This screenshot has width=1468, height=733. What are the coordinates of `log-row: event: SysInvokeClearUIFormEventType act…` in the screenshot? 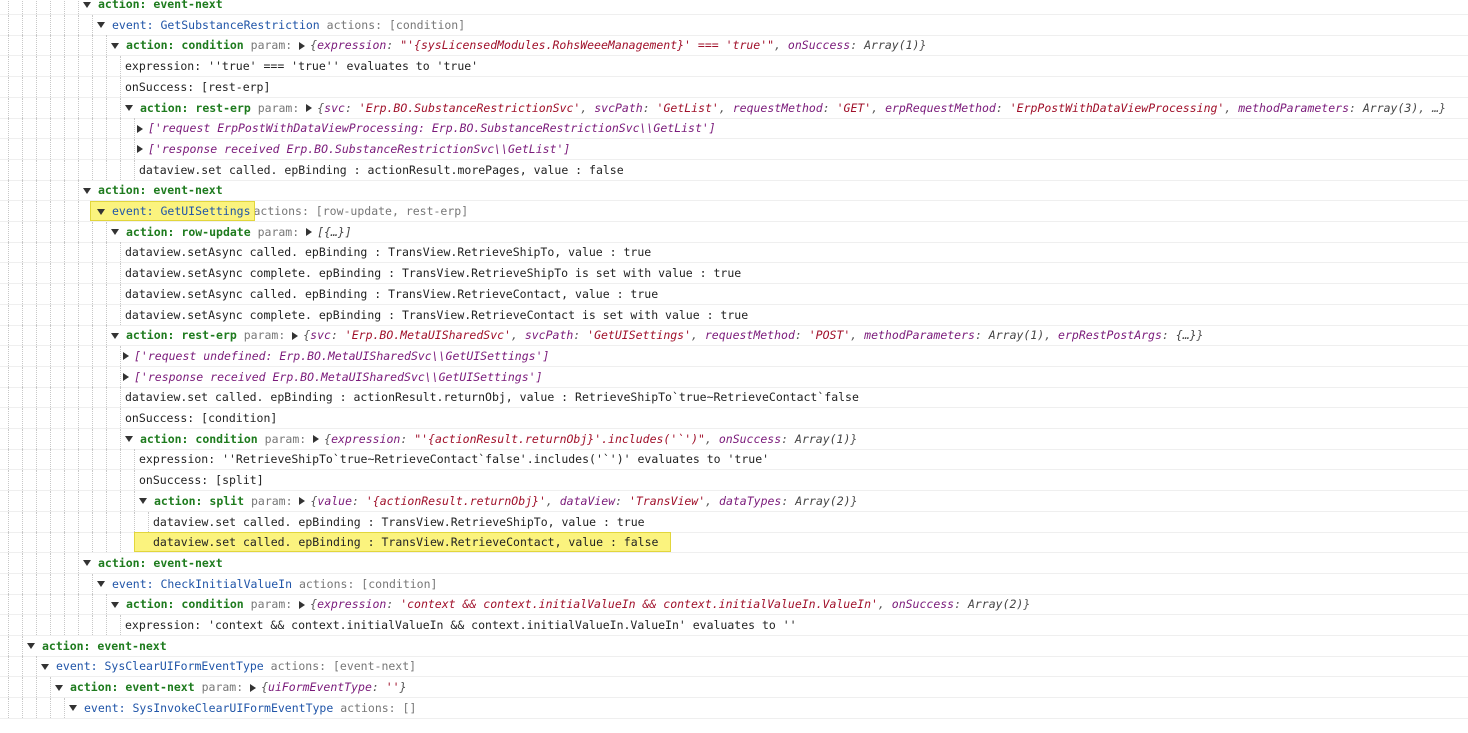 It's located at (734, 708).